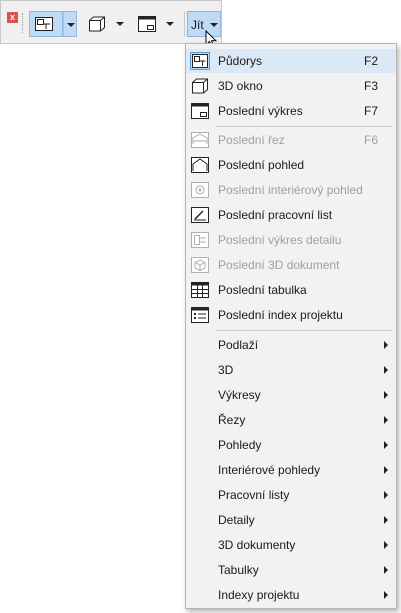 The image size is (401, 613). I want to click on menu-item-label: Interiérové pohledy, so click(269, 470).